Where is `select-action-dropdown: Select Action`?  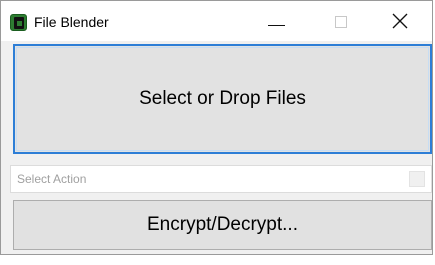 select-action-dropdown: Select Action is located at coordinates (221, 179).